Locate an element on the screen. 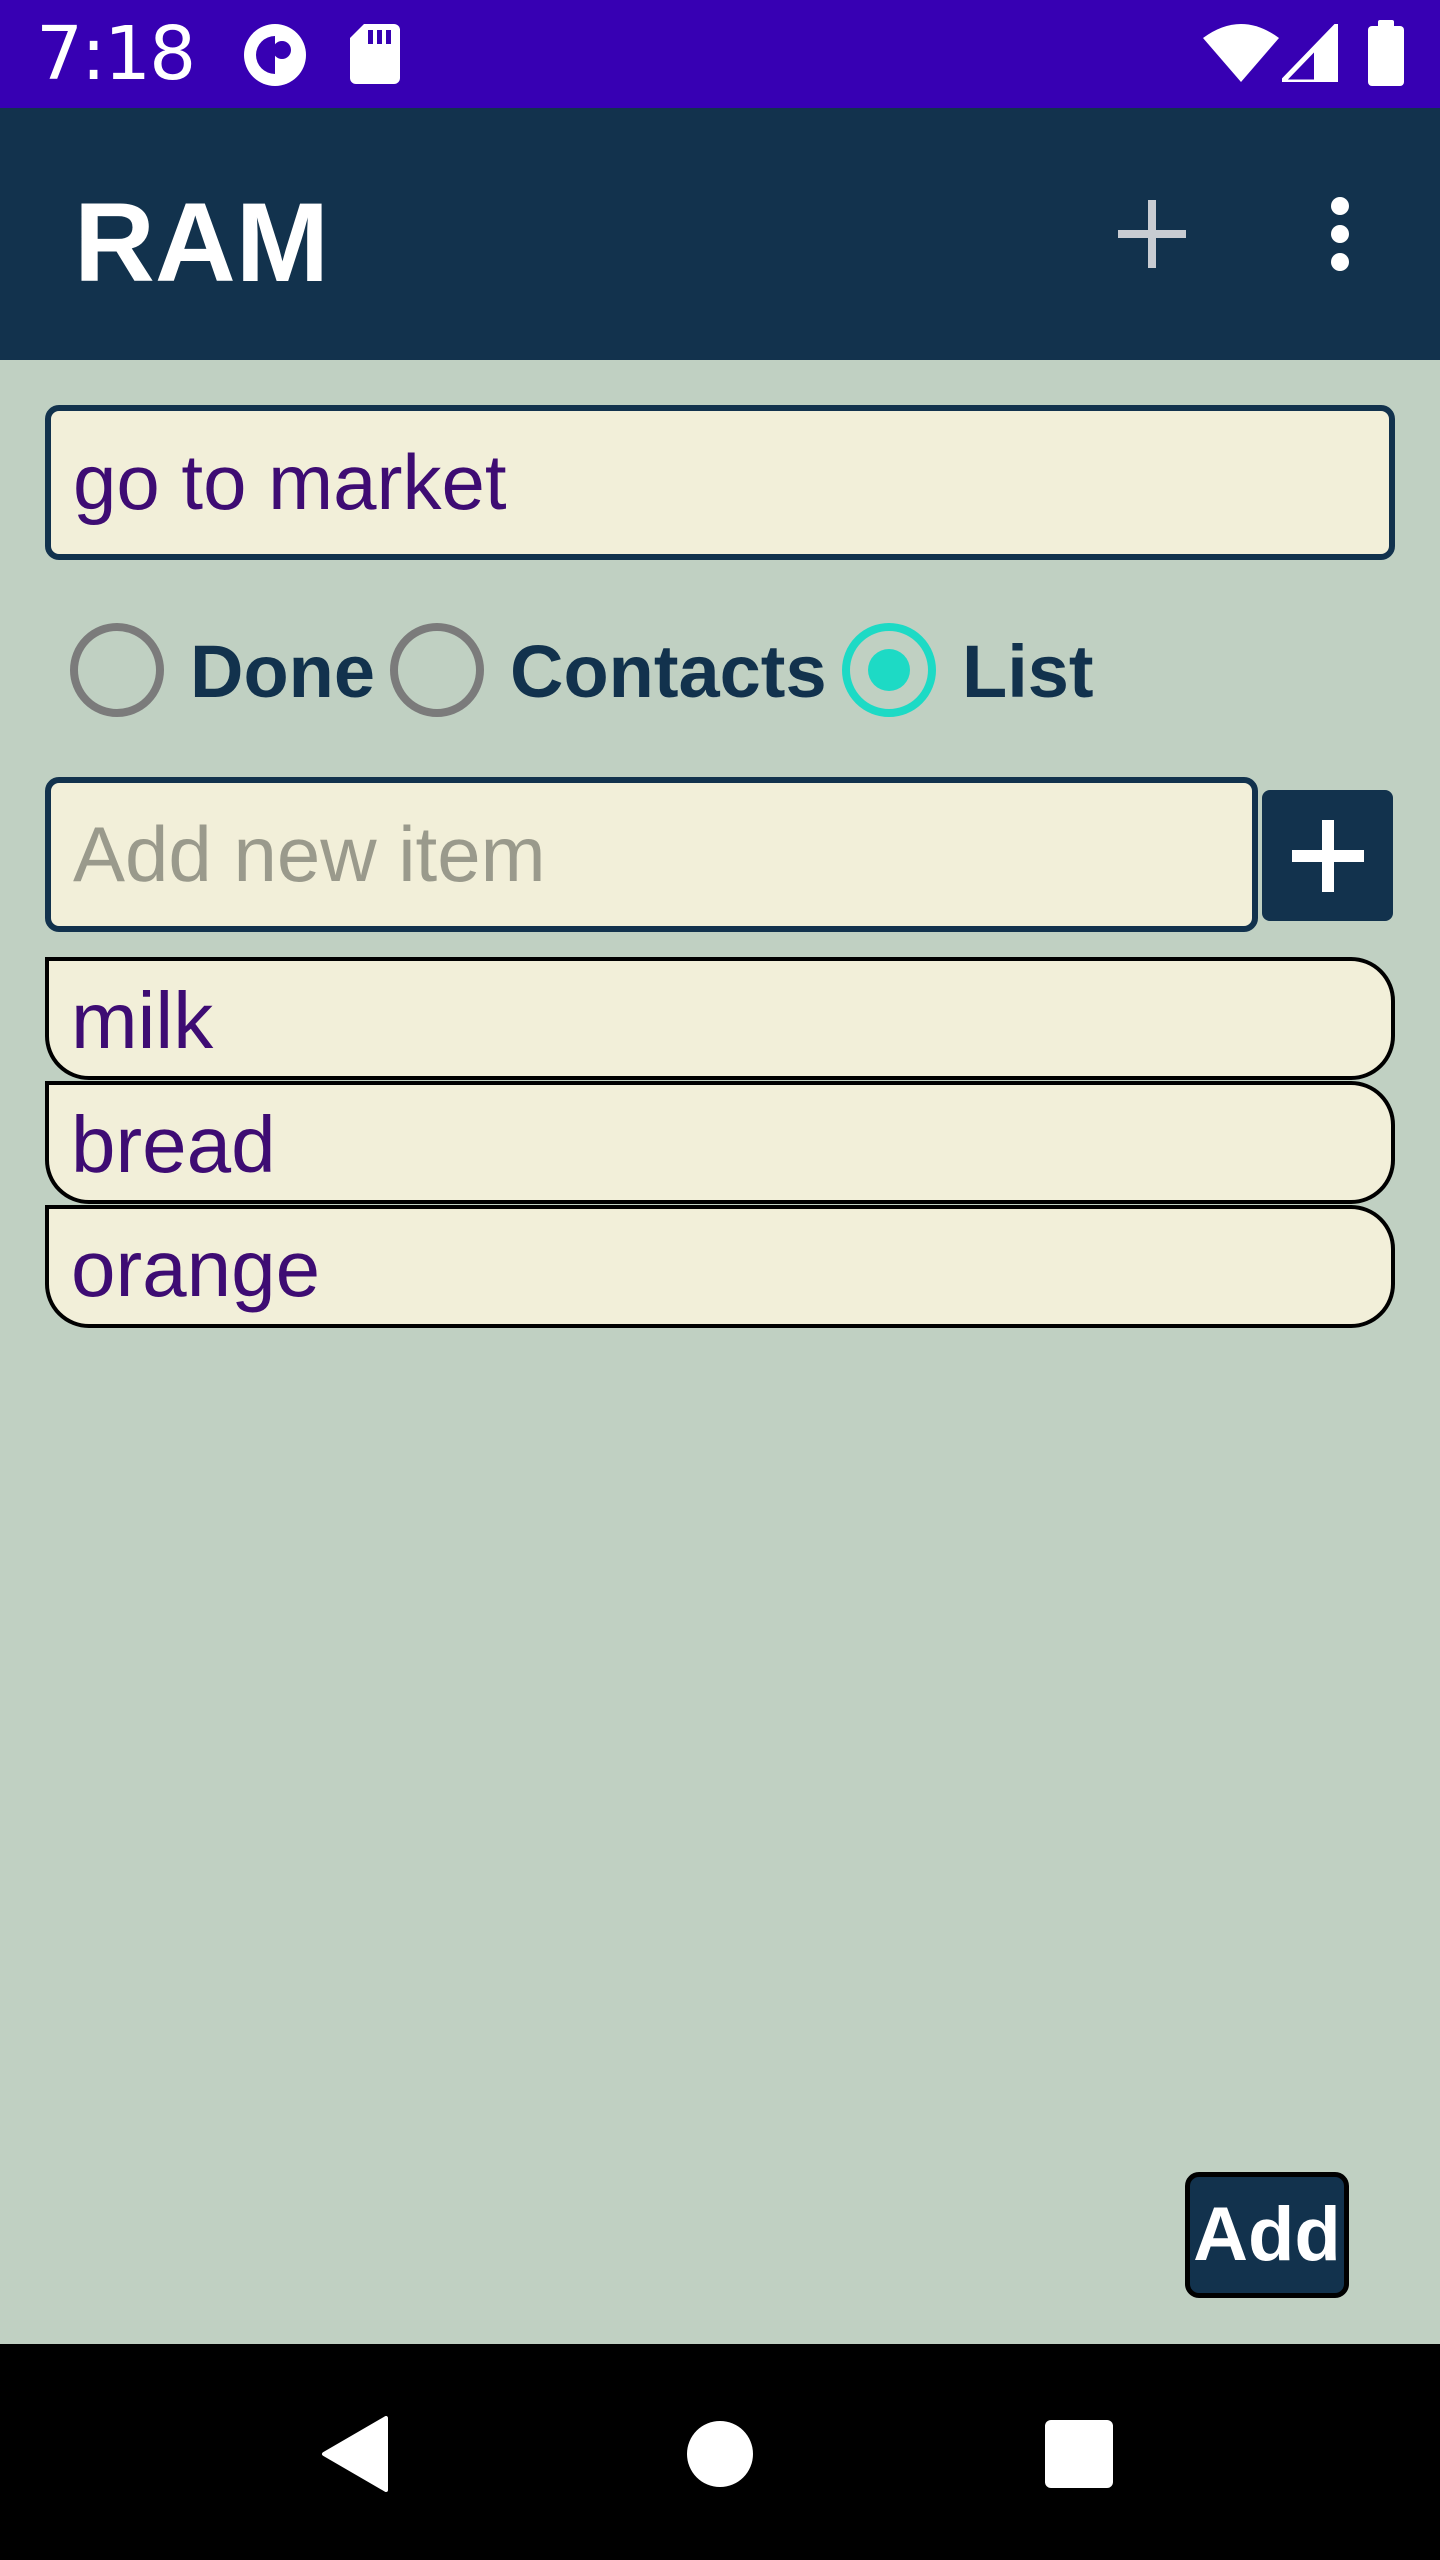 This screenshot has width=1440, height=2560. list-item-text: bread is located at coordinates (173, 1144).